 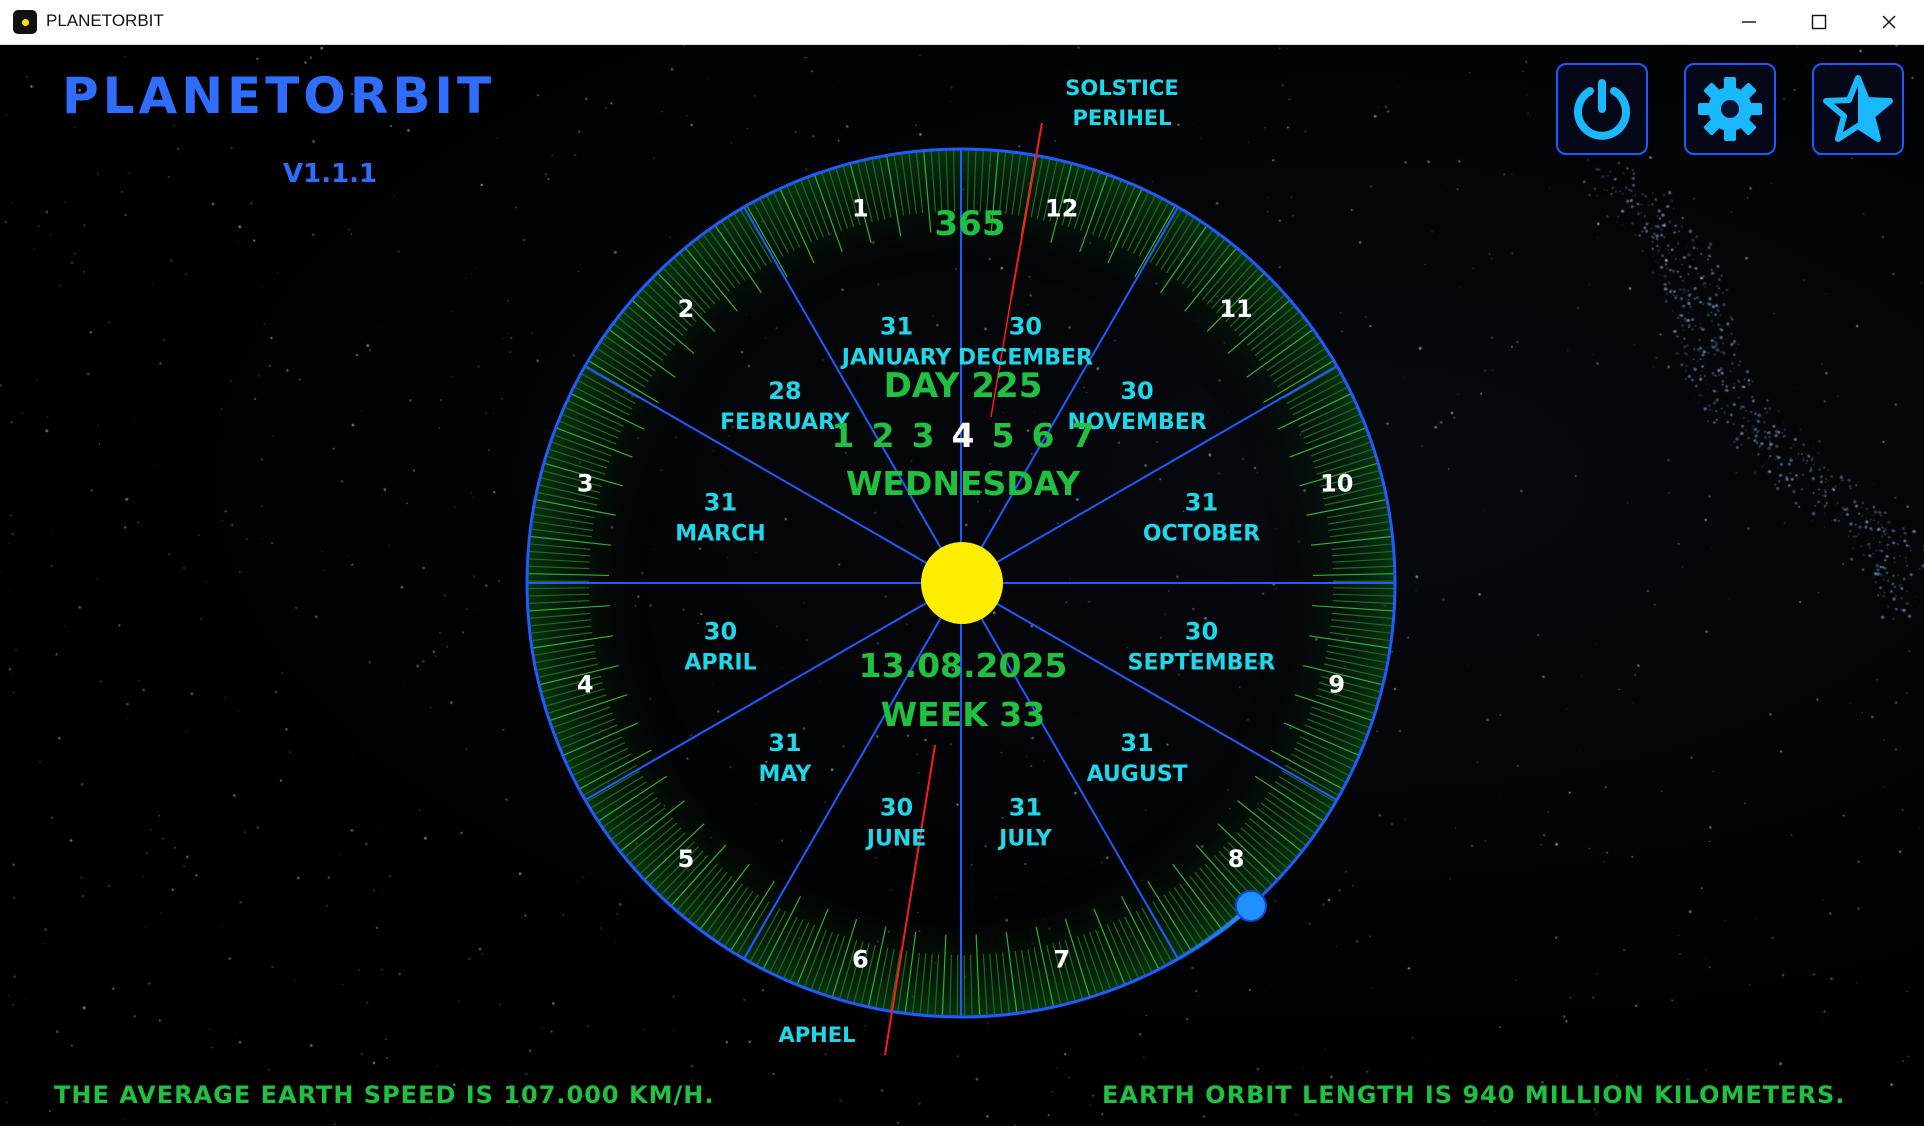 What do you see at coordinates (963, 483) in the screenshot?
I see `weekday-name: Wednesday` at bounding box center [963, 483].